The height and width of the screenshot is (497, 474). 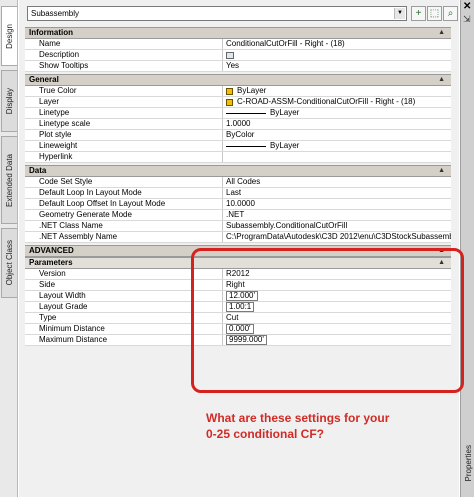 I want to click on quick-select-icon: ⌕, so click(x=450, y=13).